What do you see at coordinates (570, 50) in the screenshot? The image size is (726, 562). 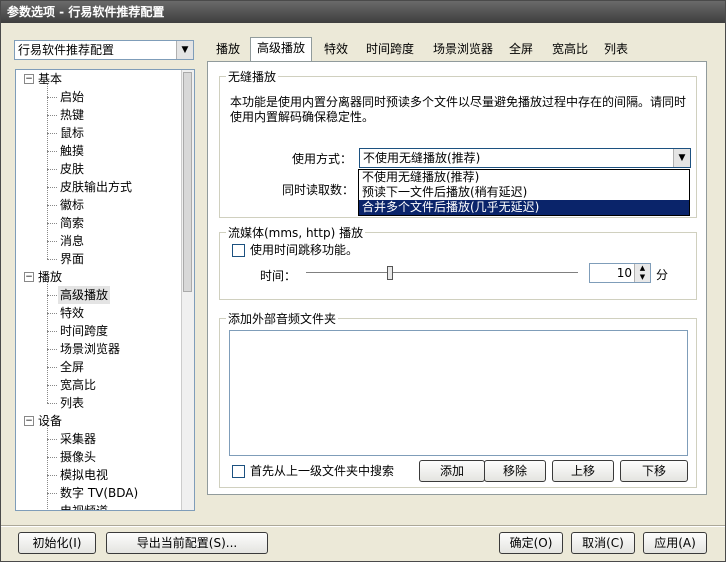 I see `tab-6: 宽高比` at bounding box center [570, 50].